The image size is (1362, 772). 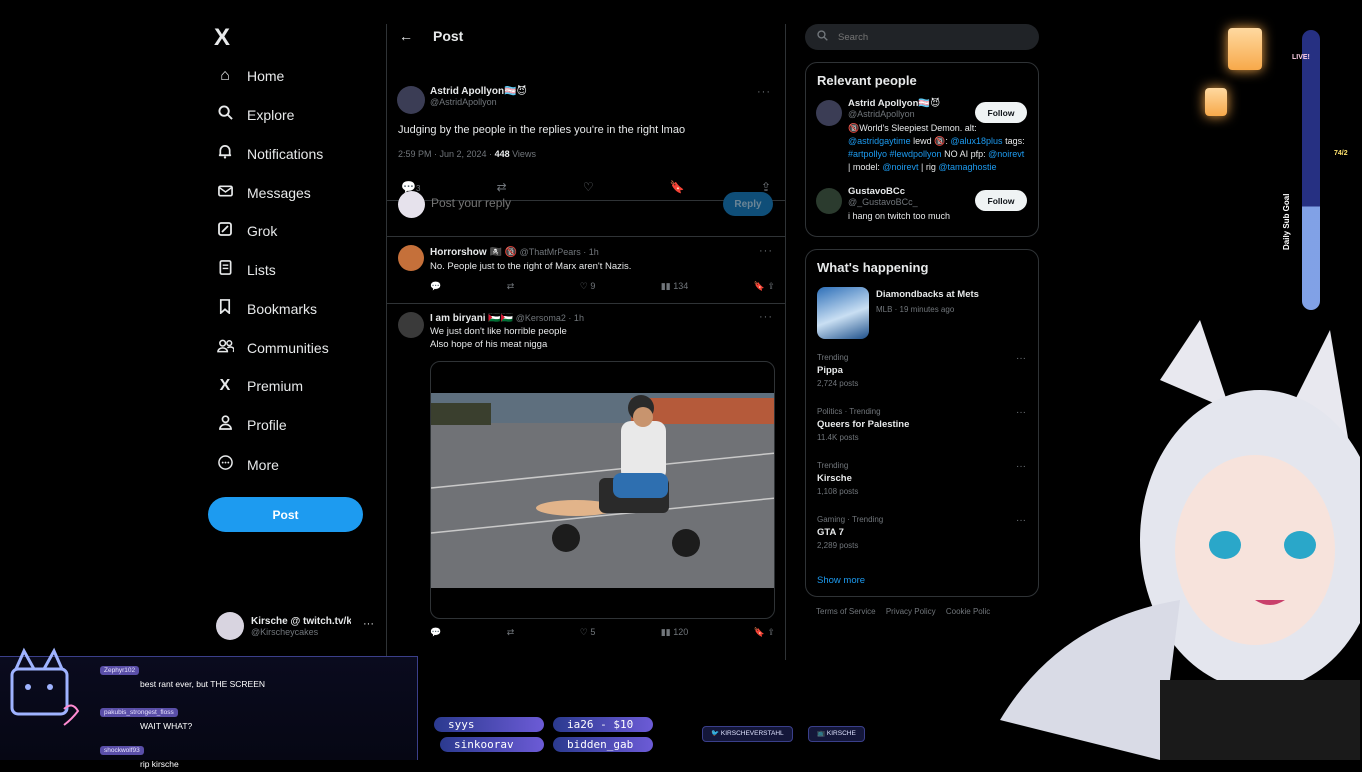 I want to click on sub-goal-widget: LIVE! 74/2 Daily Sub Goal, so click(x=1310, y=386).